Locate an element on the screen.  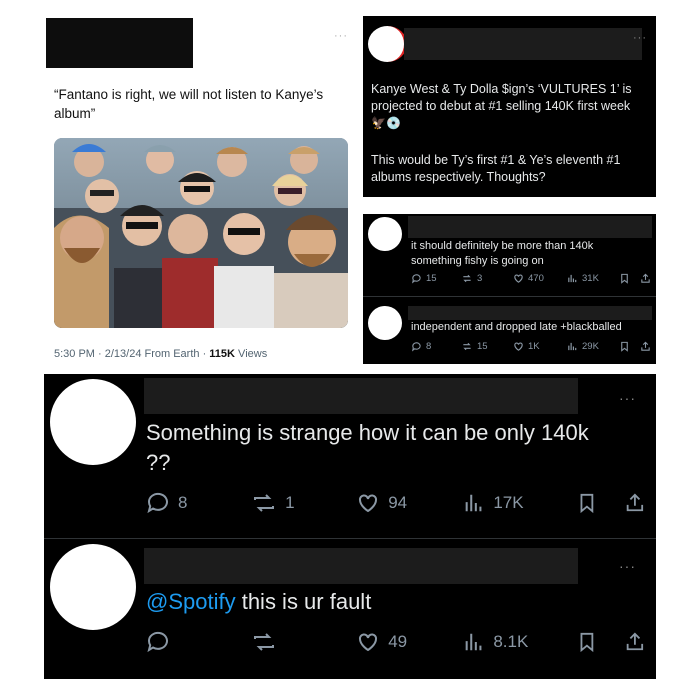
reply-button is located at coordinates (198, 642).